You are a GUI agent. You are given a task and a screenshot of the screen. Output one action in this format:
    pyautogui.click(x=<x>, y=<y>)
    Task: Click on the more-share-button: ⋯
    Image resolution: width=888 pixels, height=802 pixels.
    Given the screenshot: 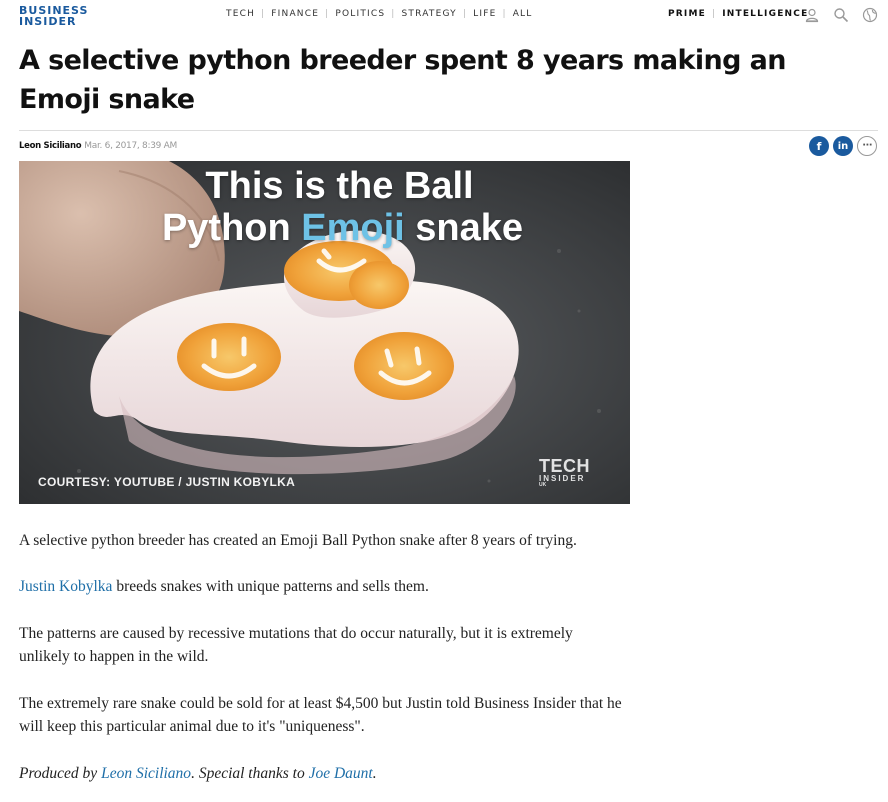 What is the action you would take?
    pyautogui.click(x=867, y=146)
    